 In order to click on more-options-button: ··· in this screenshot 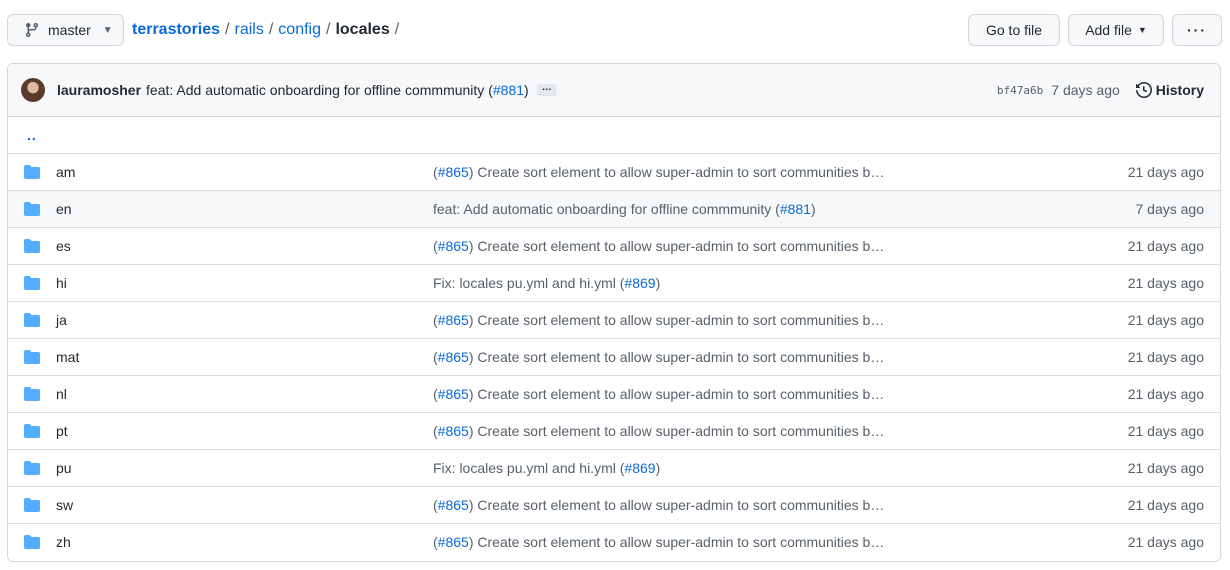, I will do `click(1197, 30)`.